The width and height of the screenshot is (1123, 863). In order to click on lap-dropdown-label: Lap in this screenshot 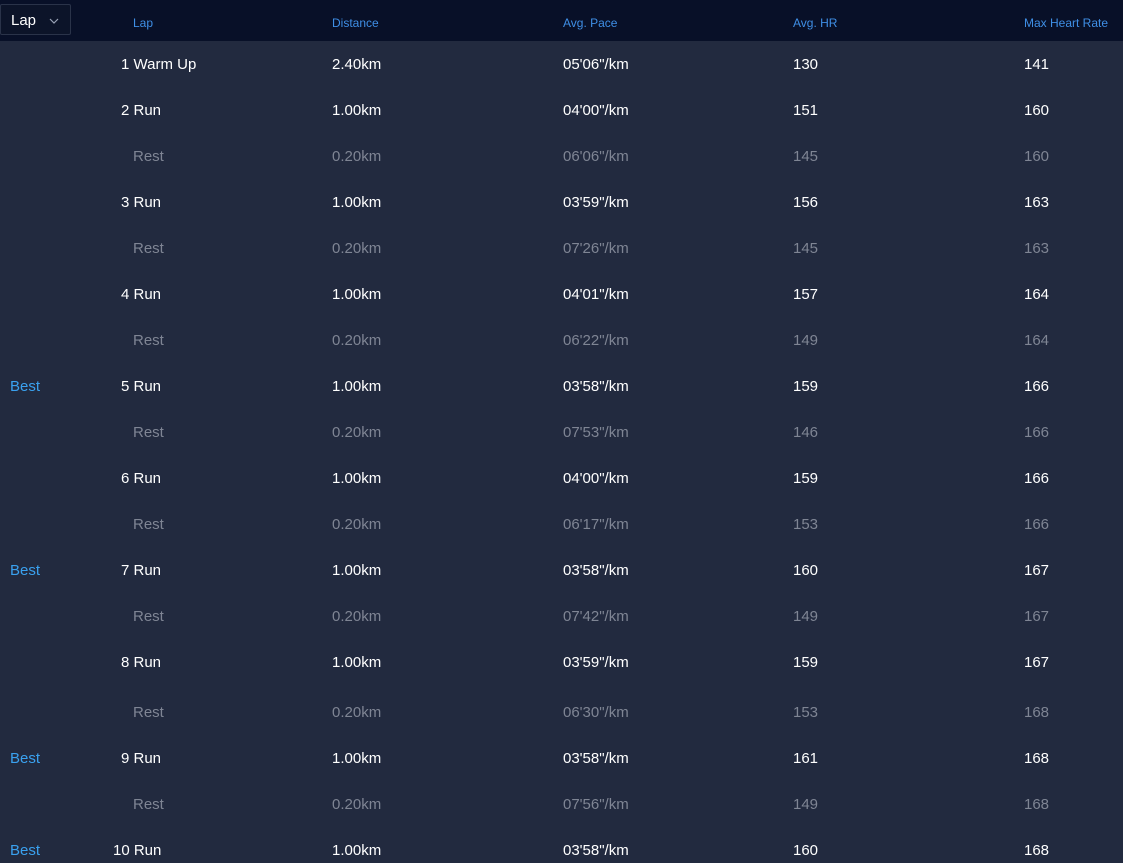, I will do `click(24, 20)`.